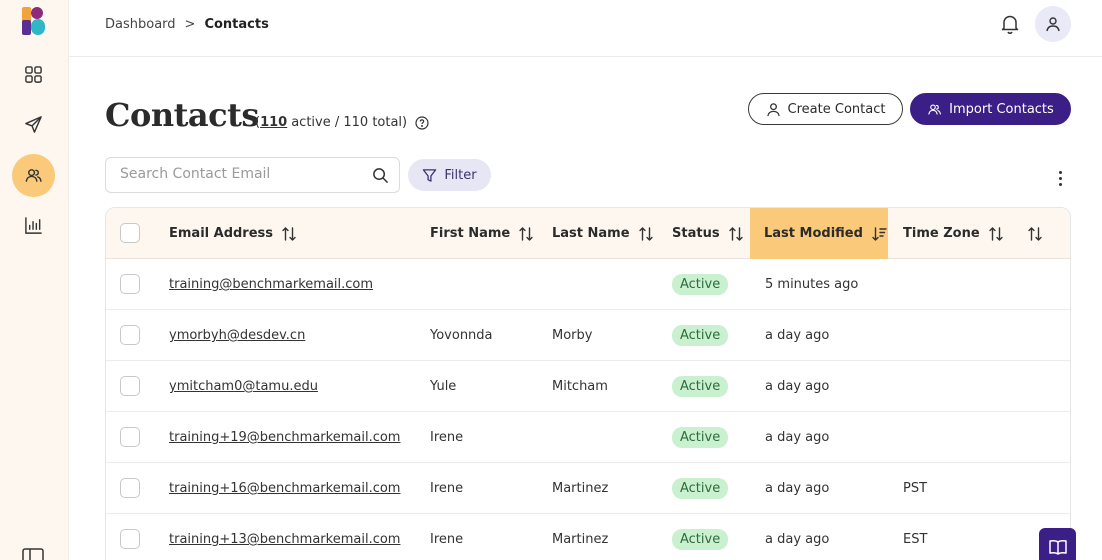 This screenshot has height=560, width=1102. Describe the element at coordinates (240, 174) in the screenshot. I see `search-input` at that location.